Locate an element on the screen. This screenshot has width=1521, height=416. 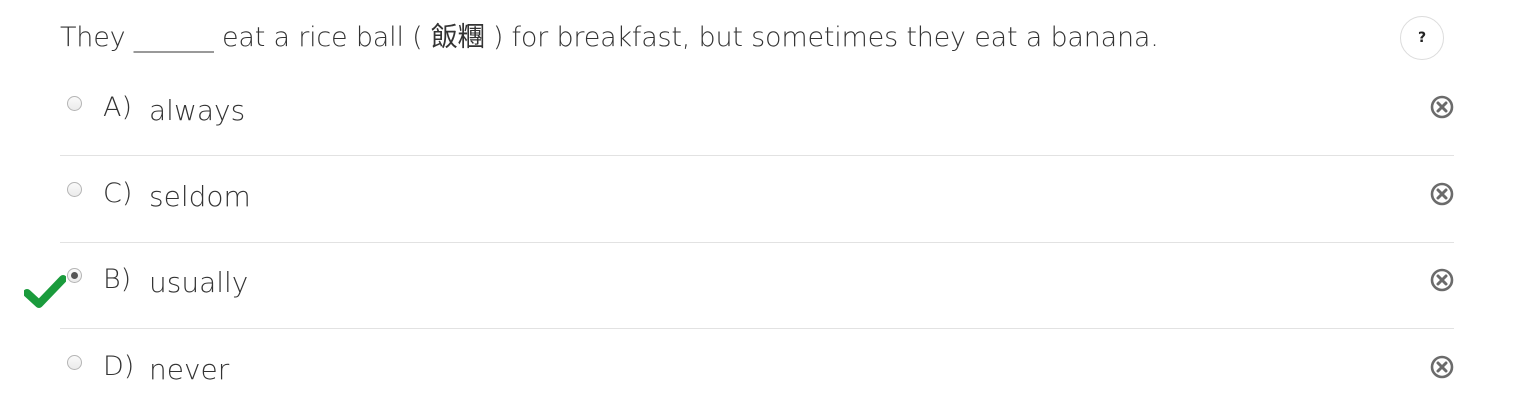
option-letter: D) is located at coordinates (119, 366).